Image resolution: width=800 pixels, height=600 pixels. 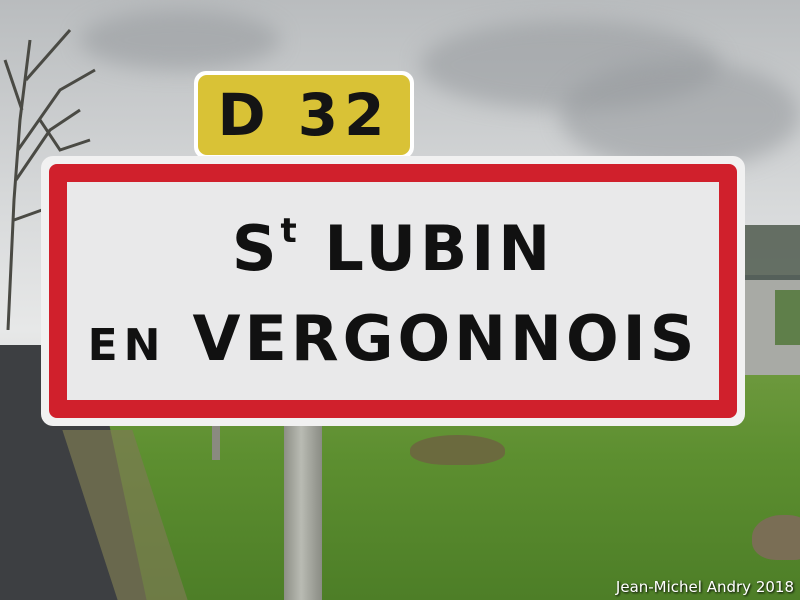 I want to click on shelter-panel, so click(x=787, y=317).